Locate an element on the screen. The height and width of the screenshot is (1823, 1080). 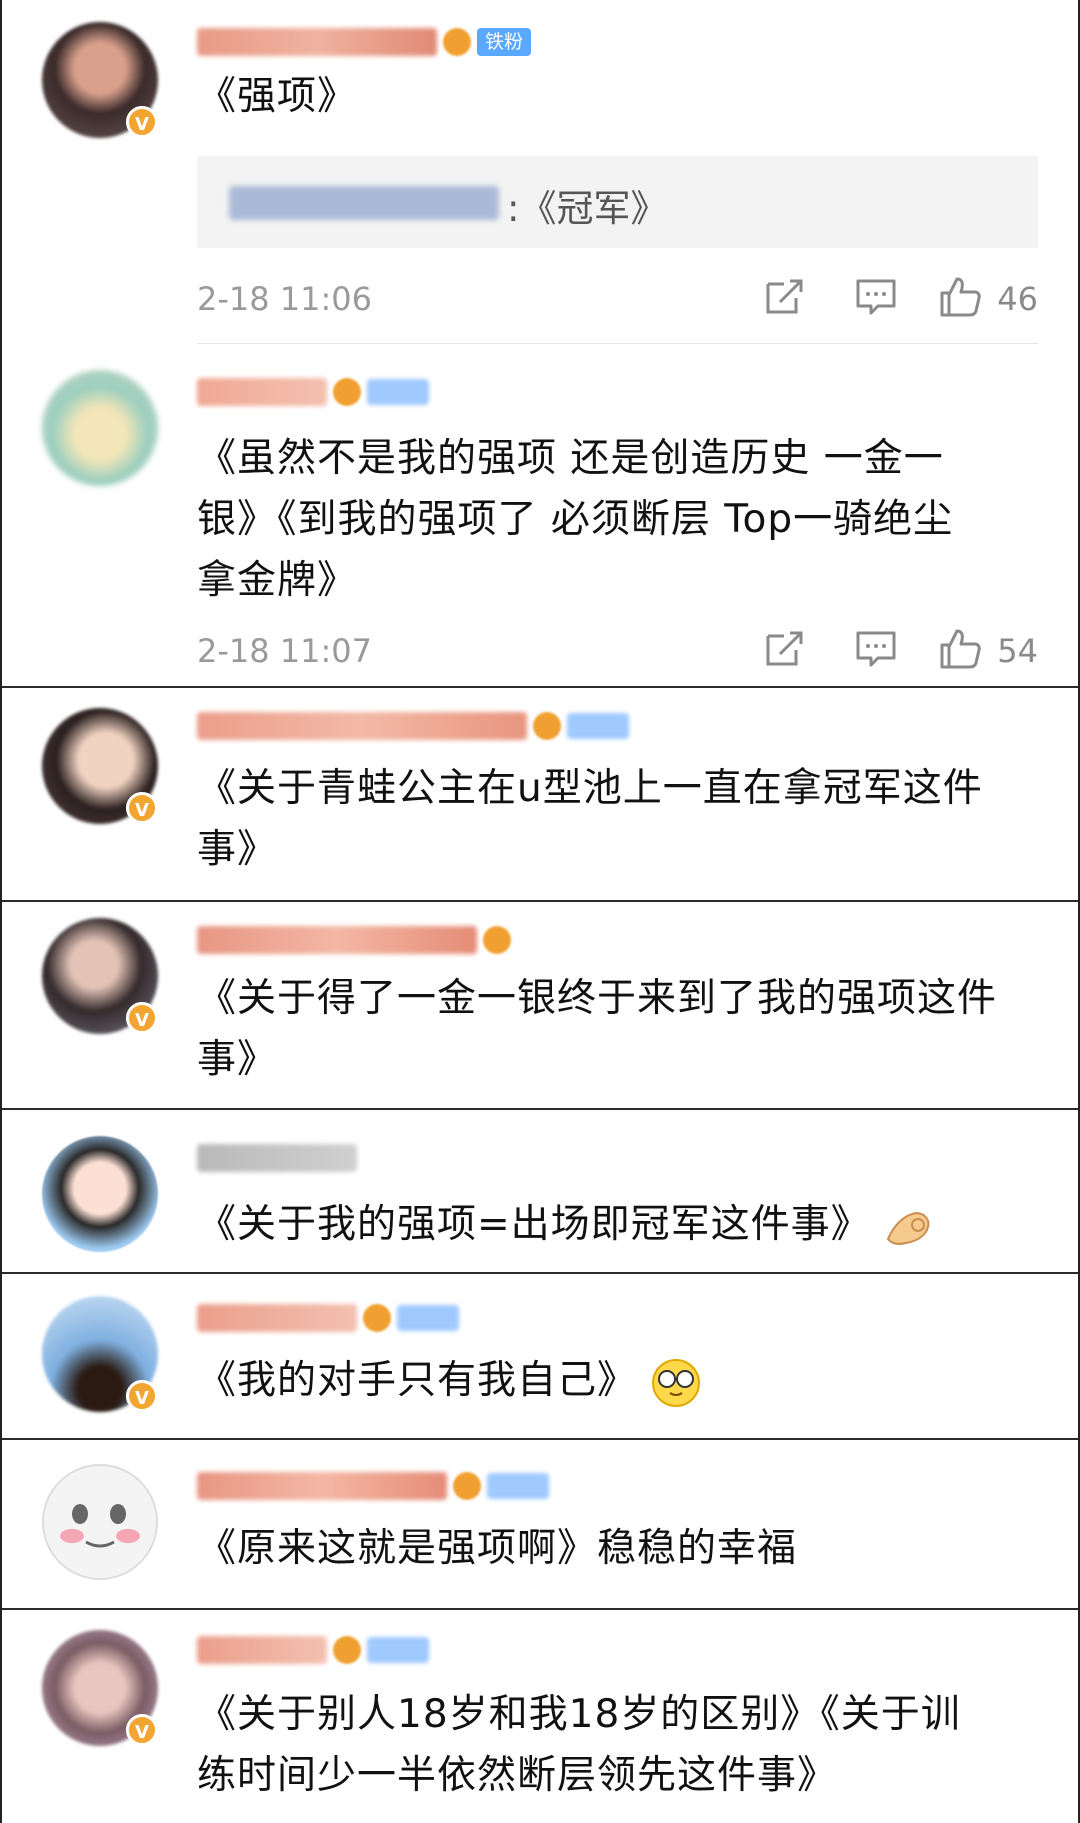
comment-text: 《我的对手只有我自己》 is located at coordinates (617, 1380).